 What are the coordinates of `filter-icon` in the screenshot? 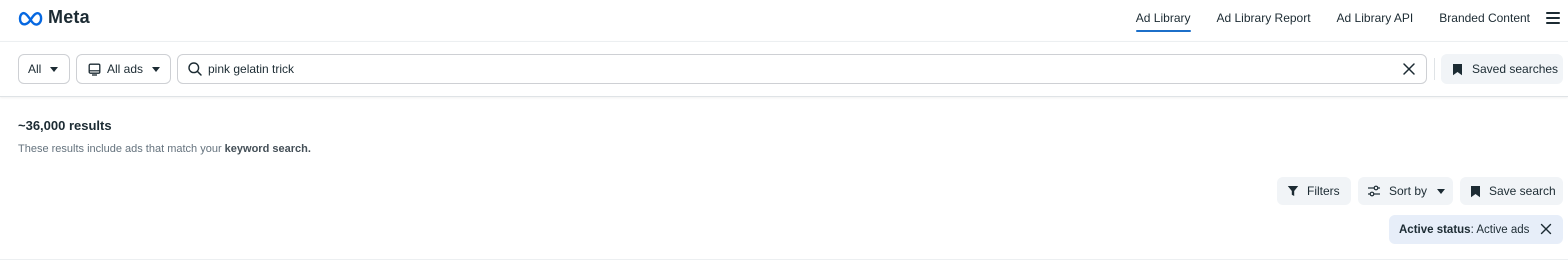 It's located at (1293, 191).